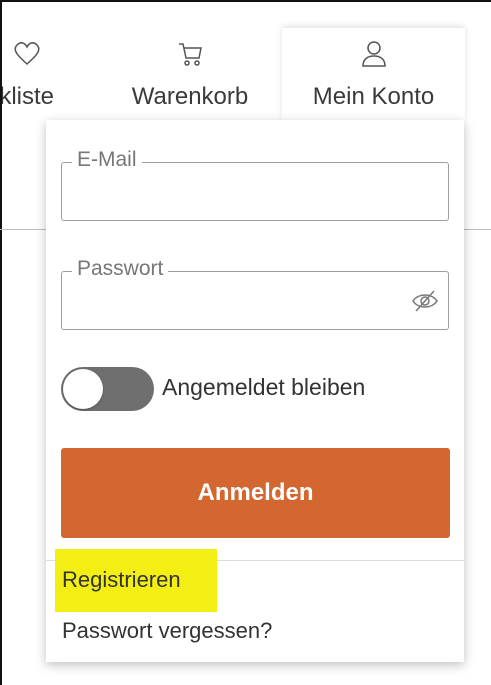 The height and width of the screenshot is (685, 491). What do you see at coordinates (27, 54) in the screenshot?
I see `heart-icon` at bounding box center [27, 54].